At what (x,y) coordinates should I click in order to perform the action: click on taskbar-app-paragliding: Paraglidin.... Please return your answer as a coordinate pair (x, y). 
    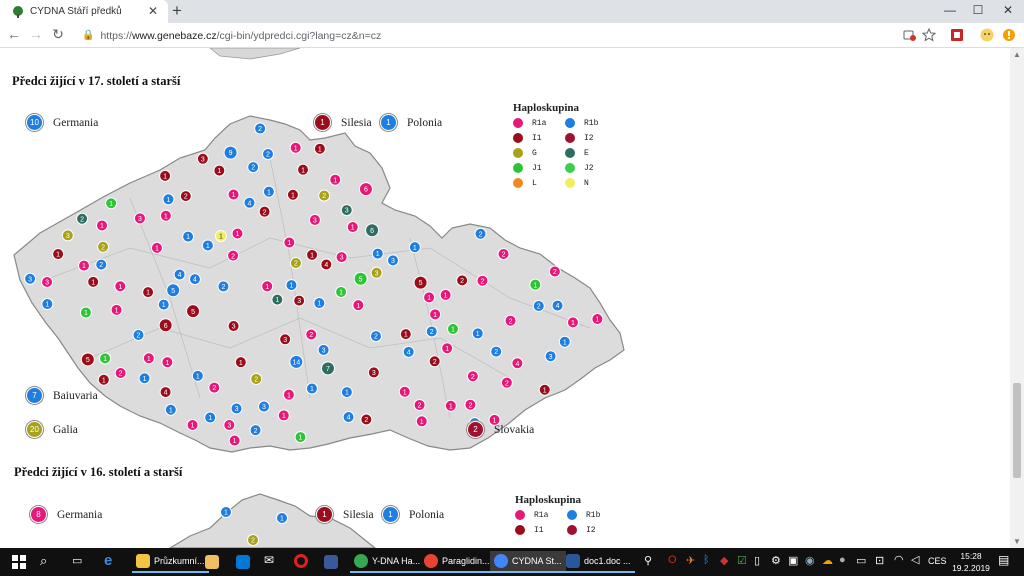
    Looking at the image, I should click on (457, 562).